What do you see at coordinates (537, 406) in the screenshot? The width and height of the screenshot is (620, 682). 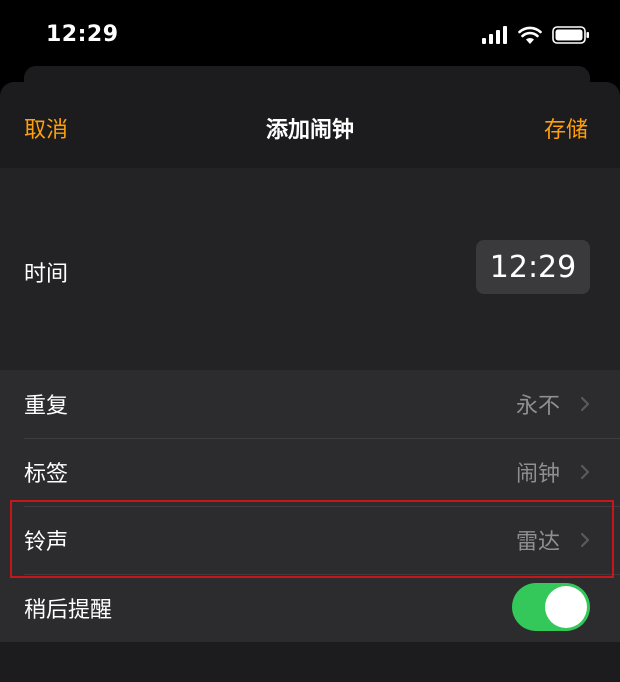 I see `repeat-value: 永不` at bounding box center [537, 406].